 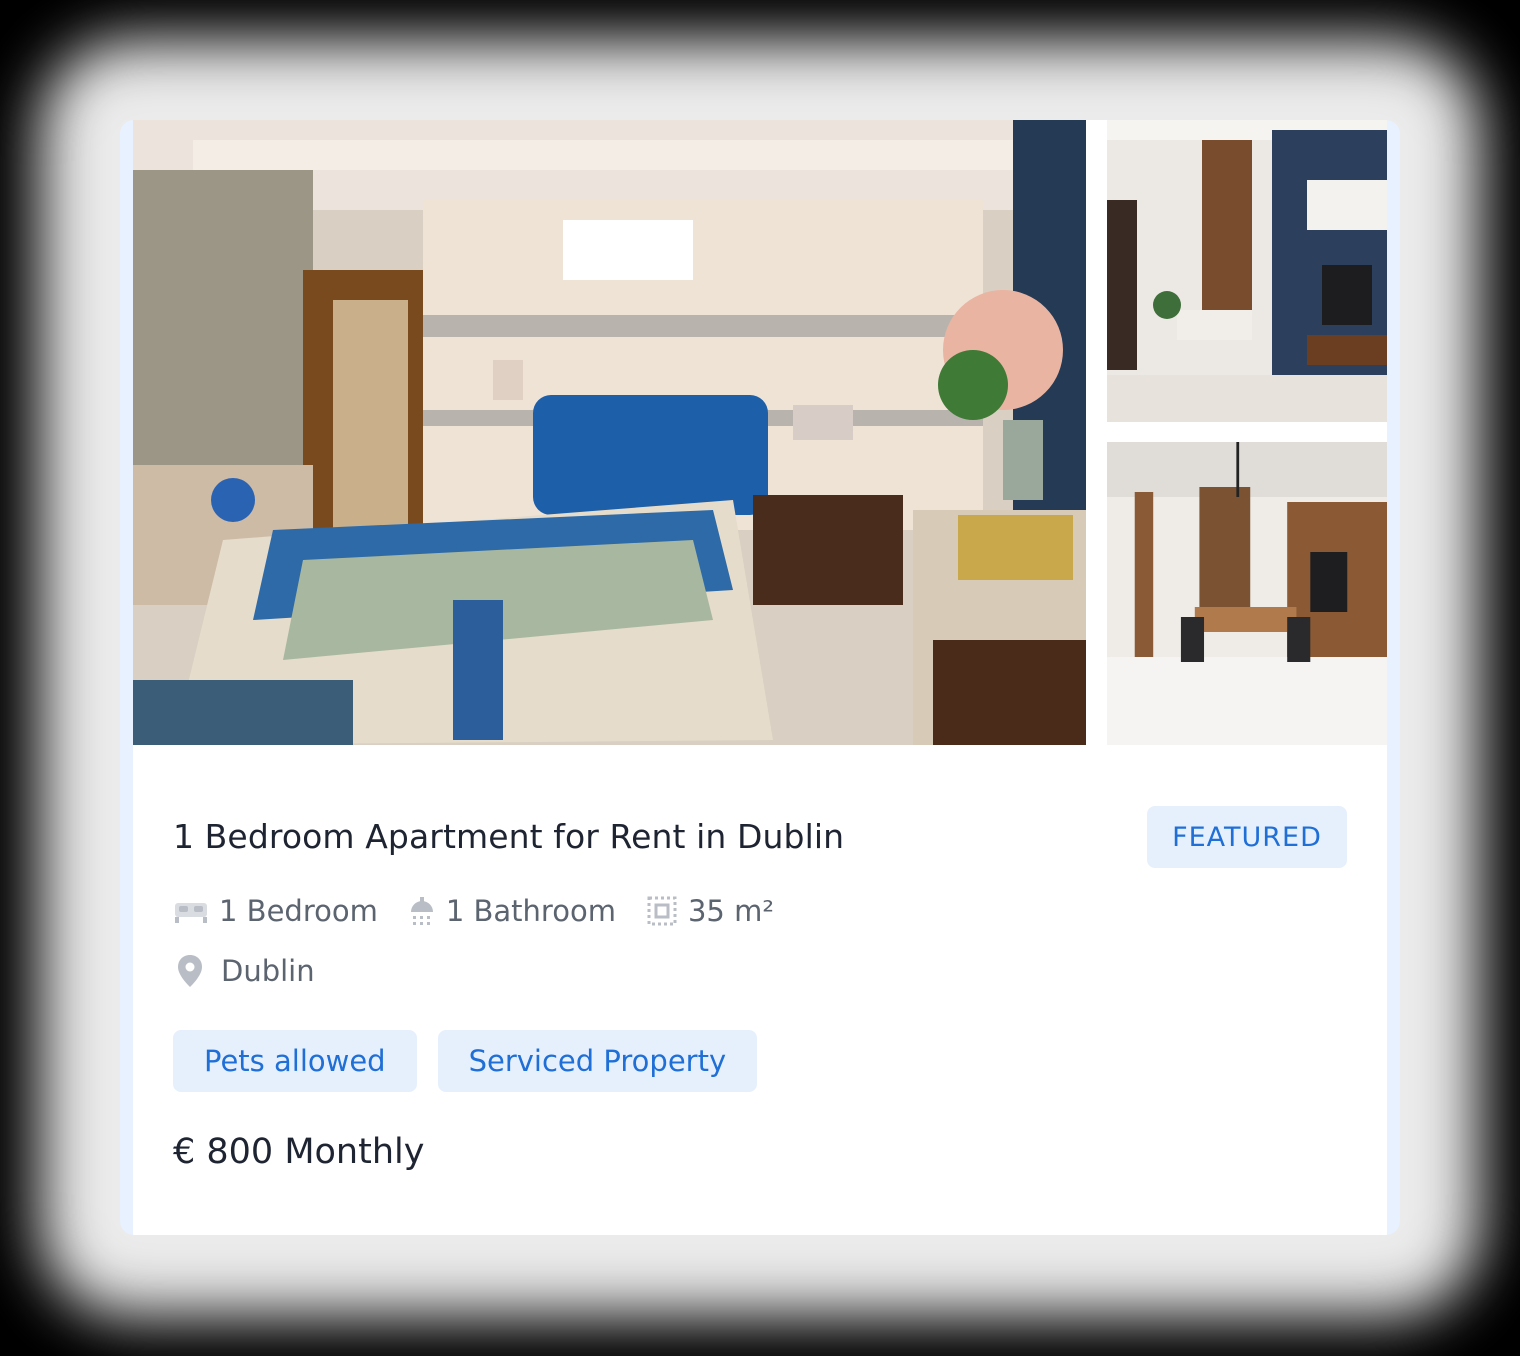 I want to click on listing-location: Dublin, so click(x=244, y=971).